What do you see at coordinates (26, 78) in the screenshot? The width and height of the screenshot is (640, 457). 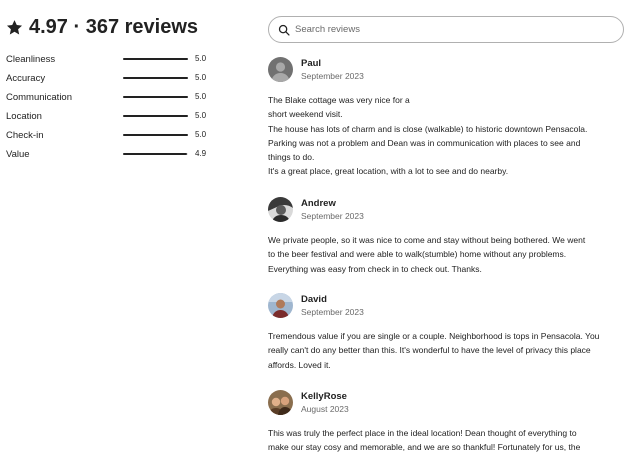 I see `category-label: Accuracy` at bounding box center [26, 78].